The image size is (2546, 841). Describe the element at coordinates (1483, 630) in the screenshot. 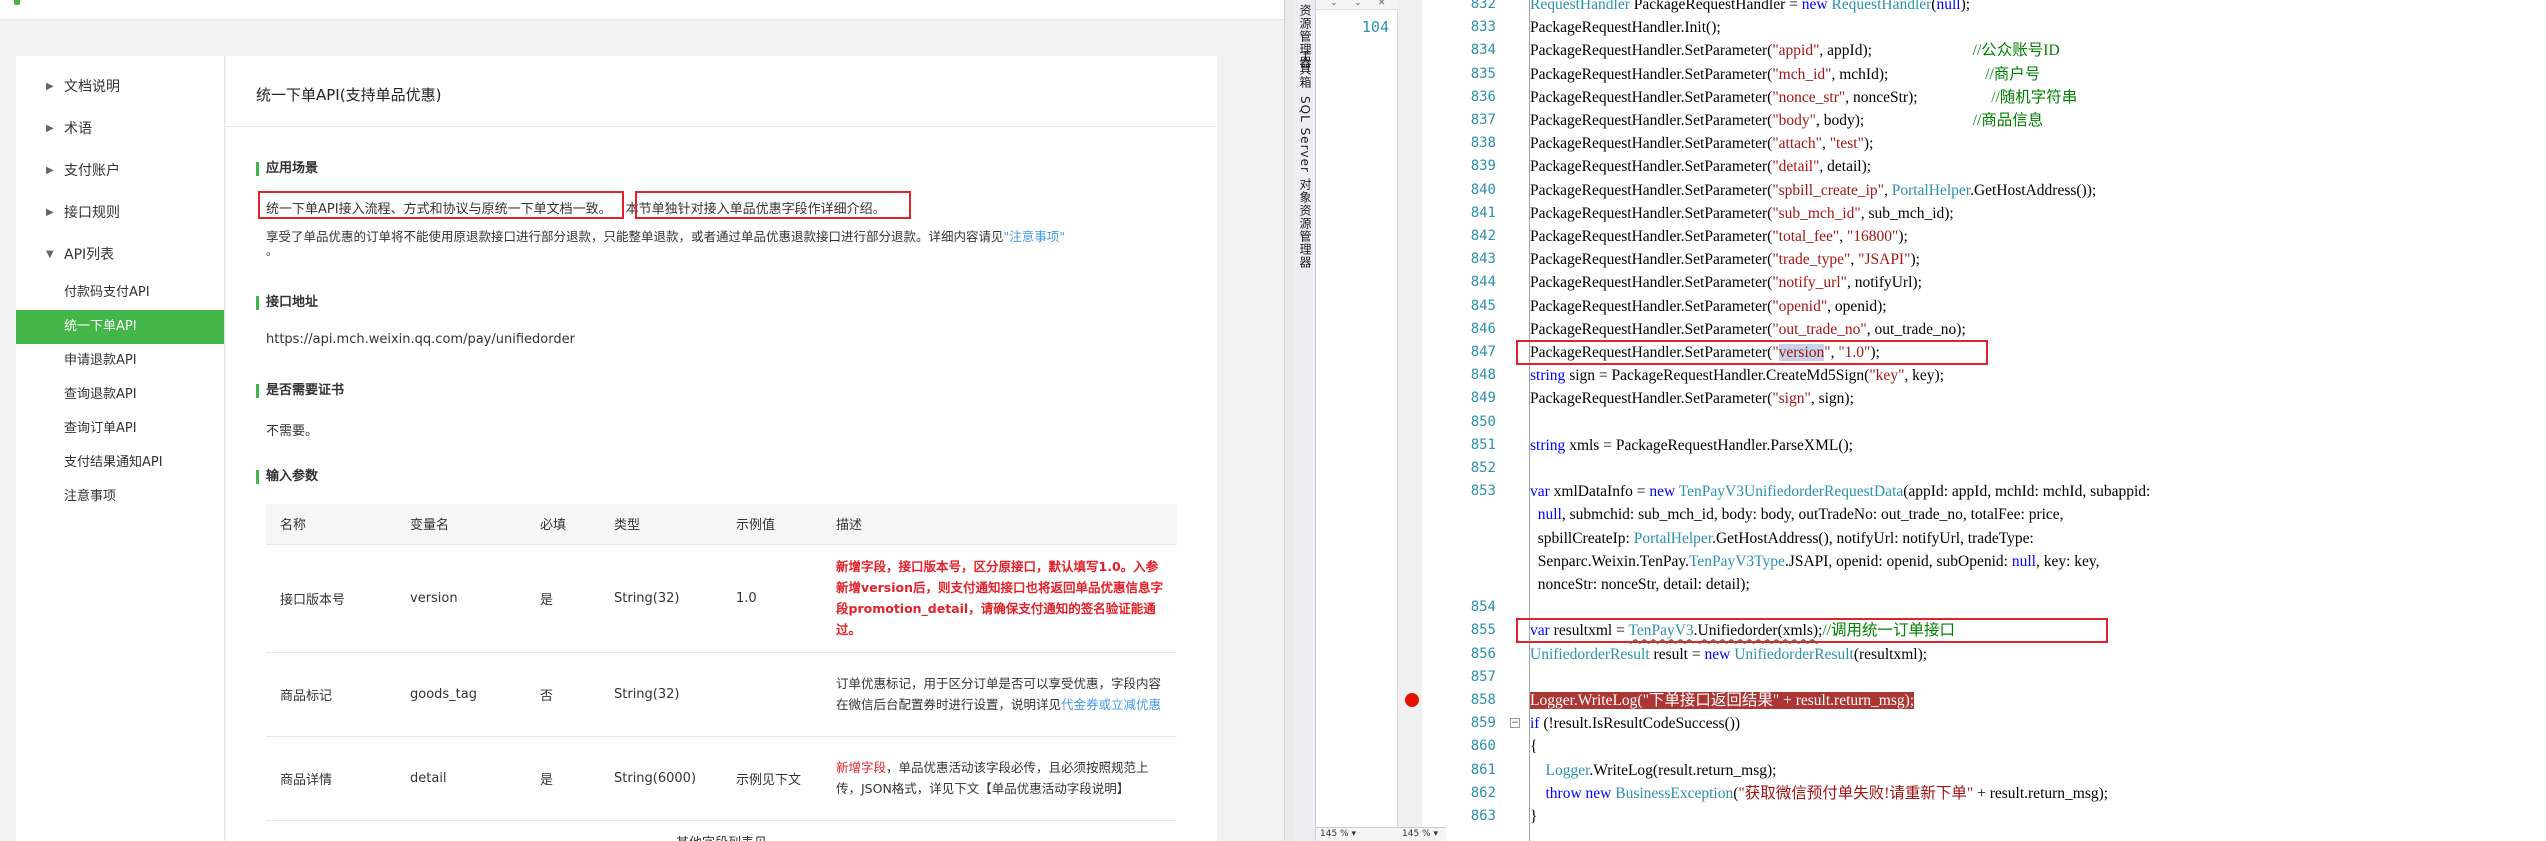

I see `line-number: 855` at that location.